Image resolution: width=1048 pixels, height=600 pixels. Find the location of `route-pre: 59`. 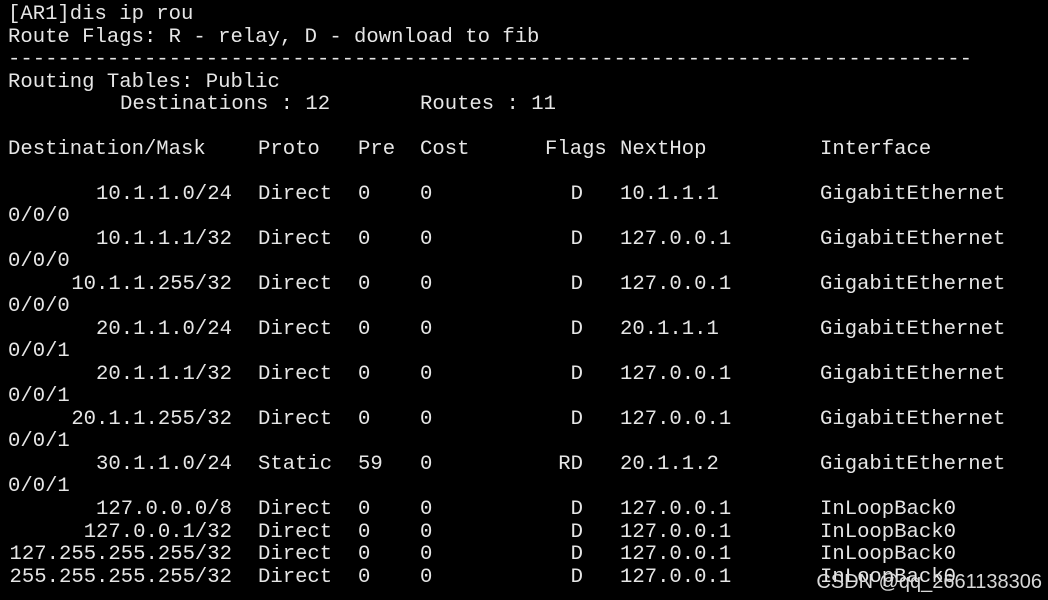

route-pre: 59 is located at coordinates (370, 464).